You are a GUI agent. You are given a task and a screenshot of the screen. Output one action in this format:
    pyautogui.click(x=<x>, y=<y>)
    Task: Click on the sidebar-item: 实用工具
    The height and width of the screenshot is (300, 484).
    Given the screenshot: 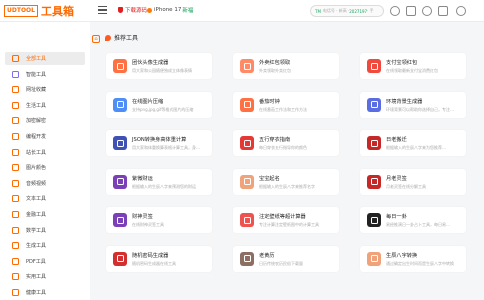 What is the action you would take?
    pyautogui.click(x=45, y=276)
    